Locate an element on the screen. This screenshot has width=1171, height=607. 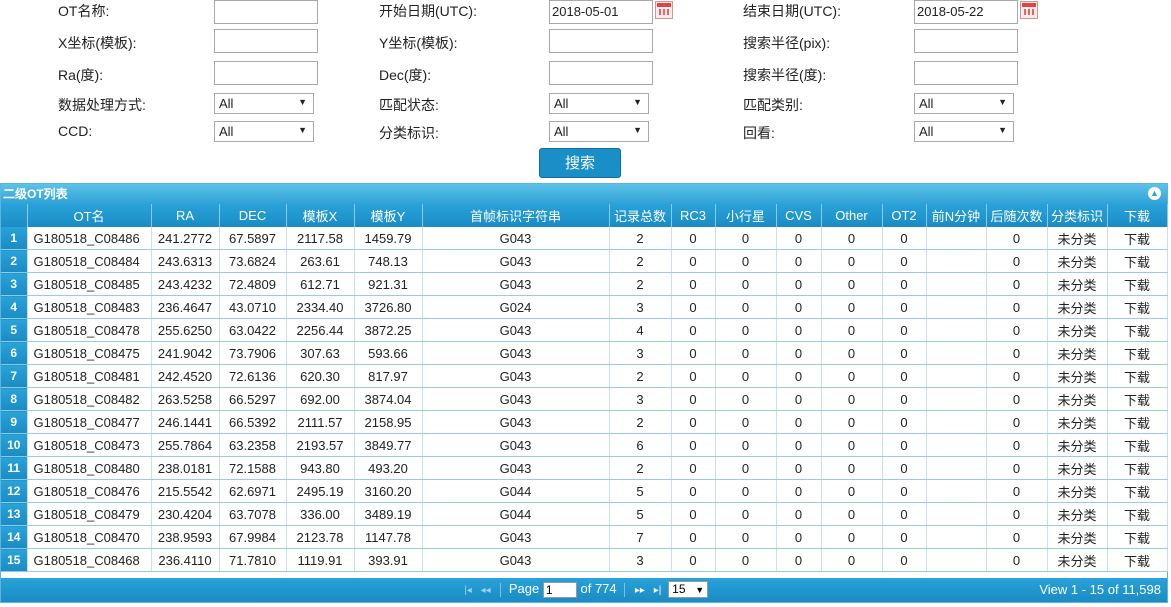
dec-input is located at coordinates (601, 73).